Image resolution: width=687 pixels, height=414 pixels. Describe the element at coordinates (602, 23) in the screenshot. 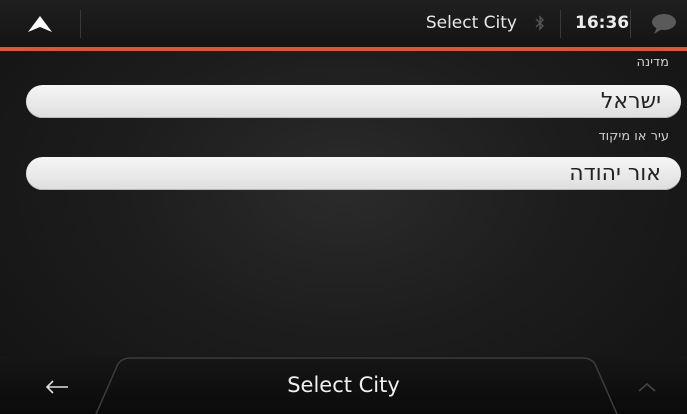

I see `clock: 16:36` at that location.